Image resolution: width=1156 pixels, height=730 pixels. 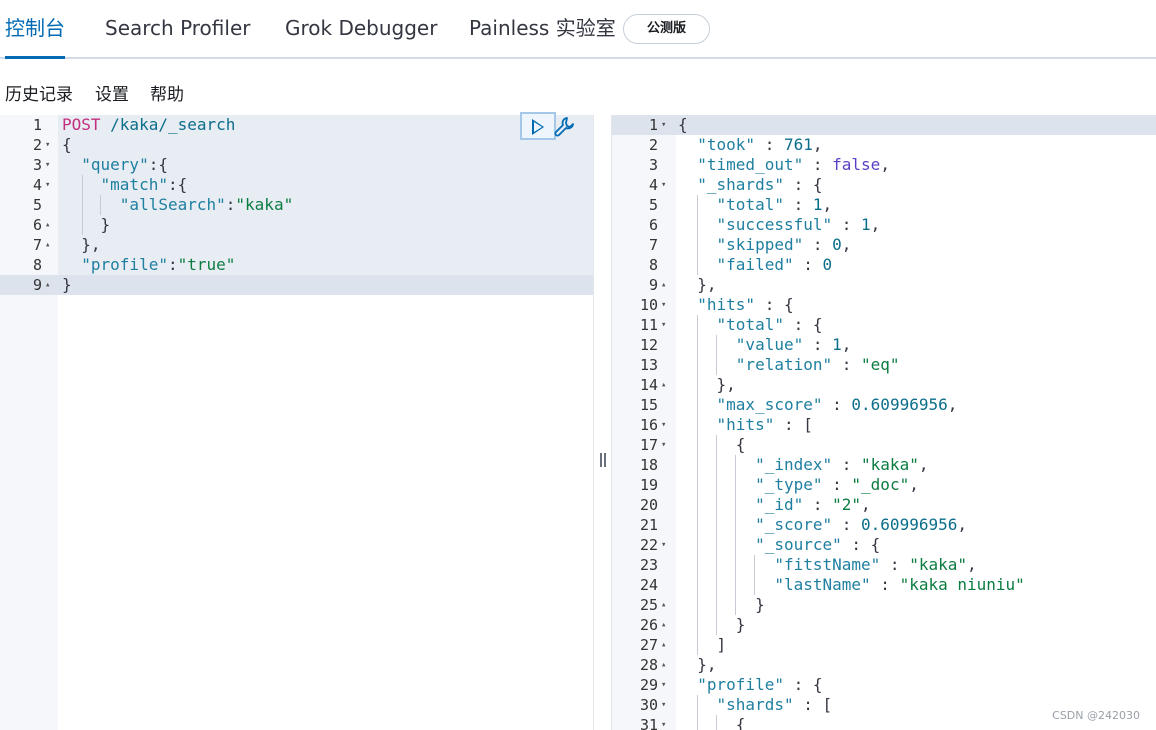 I want to click on code-token: "shards", so click(x=755, y=704).